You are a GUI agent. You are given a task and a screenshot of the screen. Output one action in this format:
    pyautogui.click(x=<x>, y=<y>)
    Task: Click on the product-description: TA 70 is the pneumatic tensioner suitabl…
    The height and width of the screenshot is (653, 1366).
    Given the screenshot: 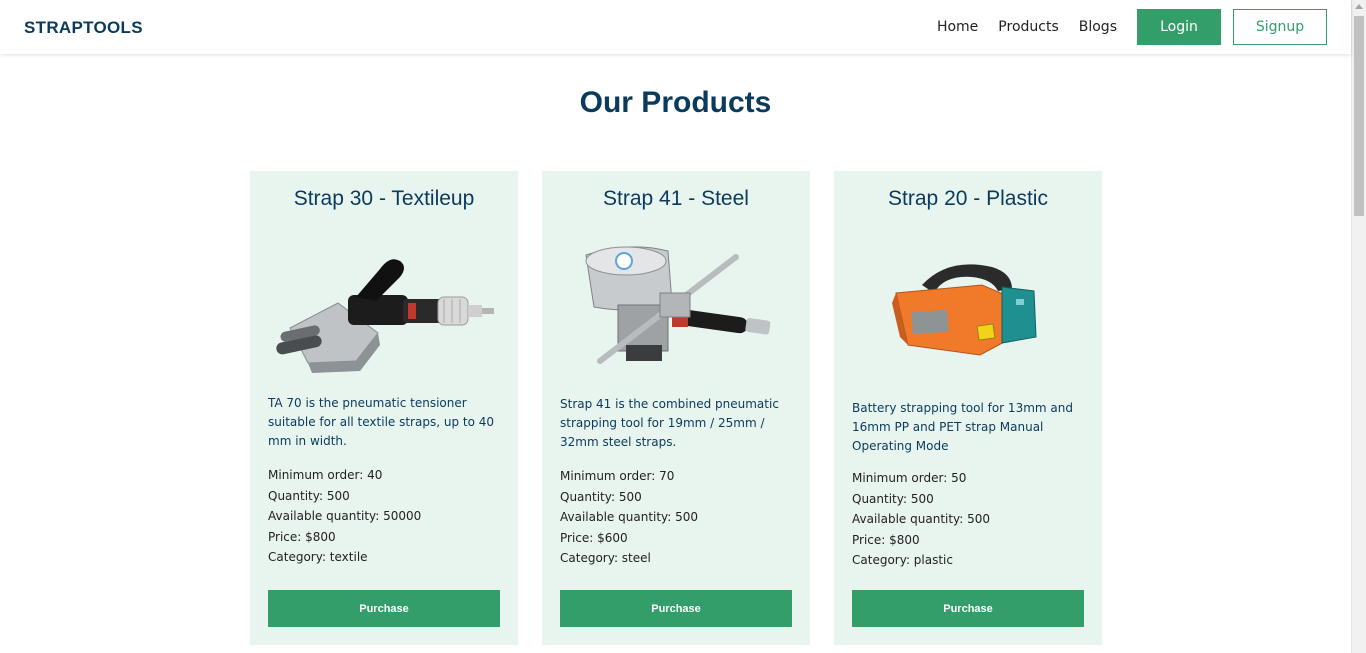 What is the action you would take?
    pyautogui.click(x=381, y=422)
    